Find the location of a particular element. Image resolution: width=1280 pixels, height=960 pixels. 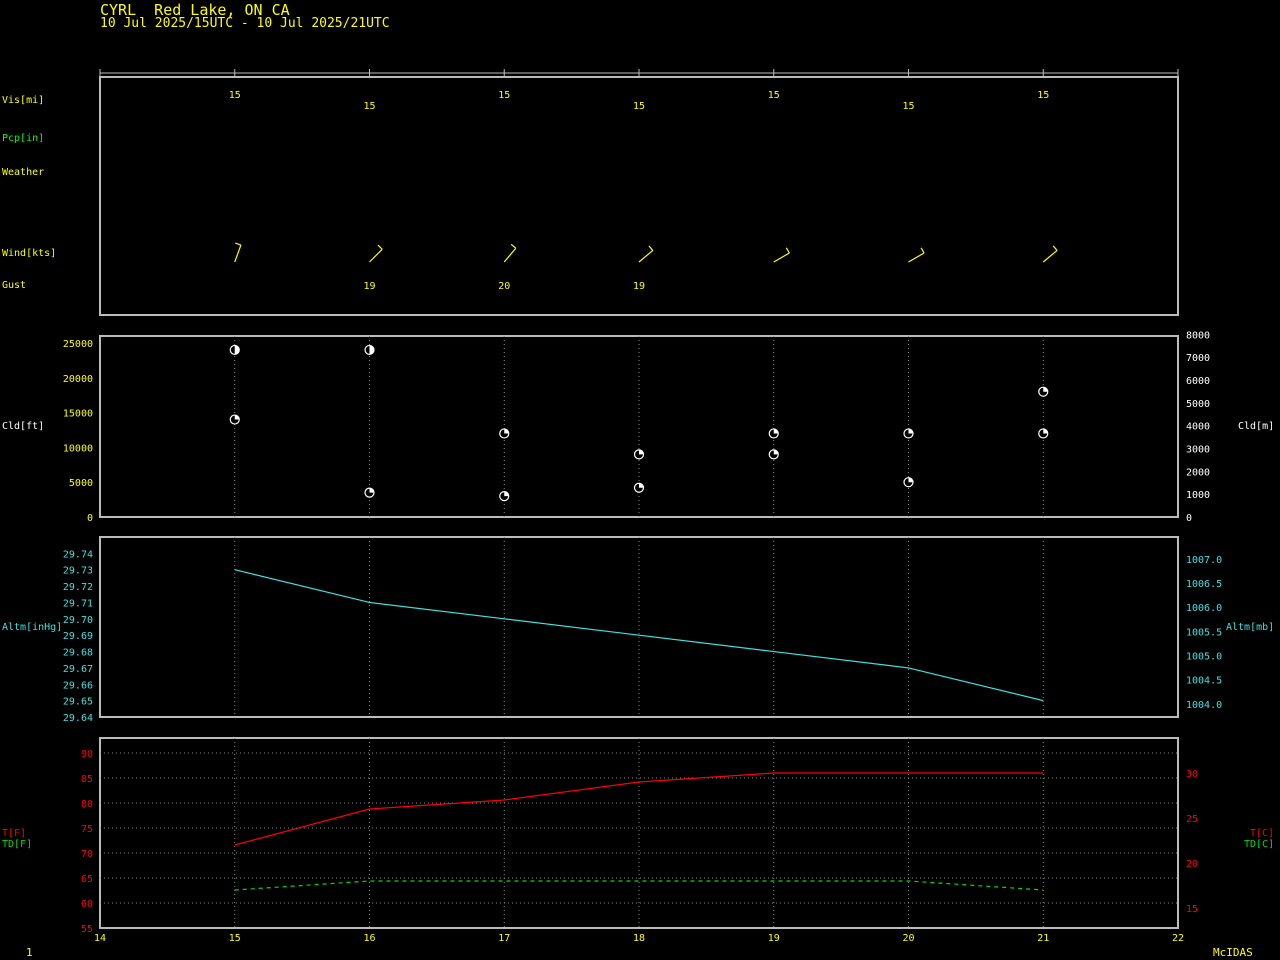

page-number: 1 is located at coordinates (29, 952).